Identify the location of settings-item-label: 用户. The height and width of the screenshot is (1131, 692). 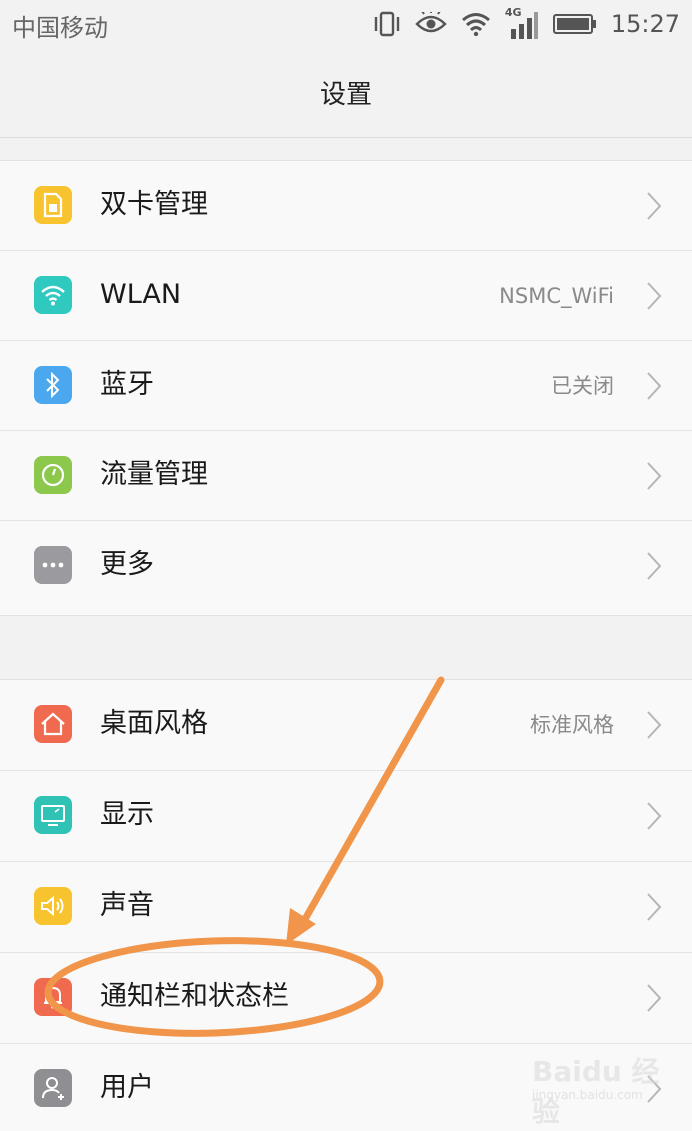
(127, 1087).